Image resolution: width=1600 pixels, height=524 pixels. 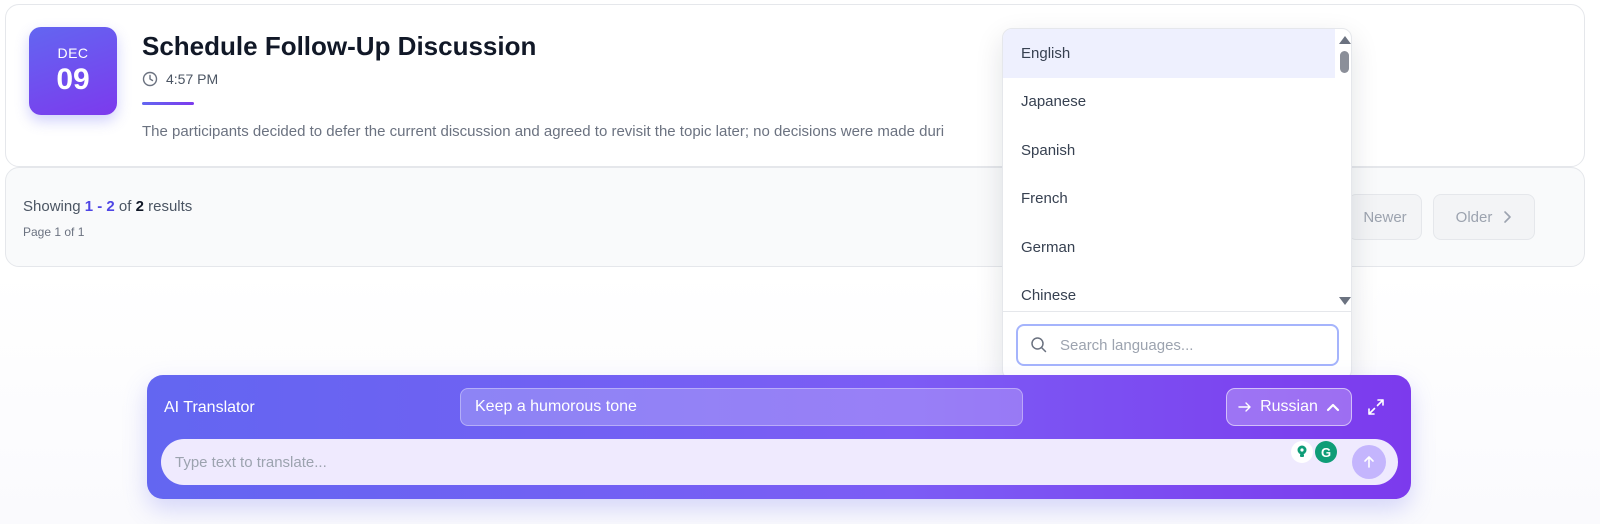 What do you see at coordinates (741, 407) in the screenshot?
I see `tone-input: Keep a humorous tone` at bounding box center [741, 407].